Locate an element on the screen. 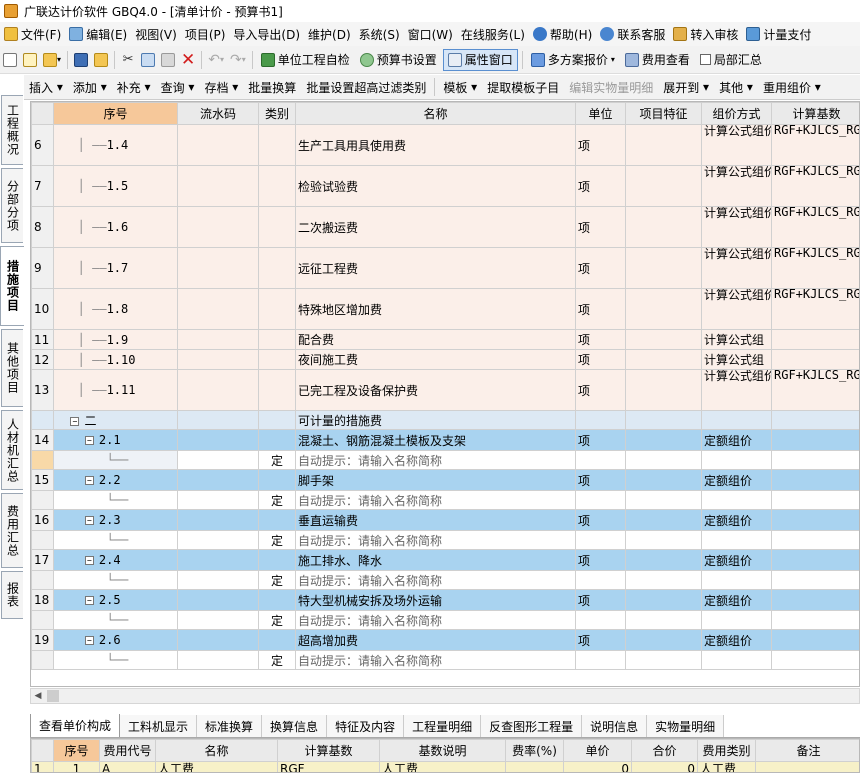 The image size is (860, 773). tab-features-content: 特征及内容 is located at coordinates (366, 726).